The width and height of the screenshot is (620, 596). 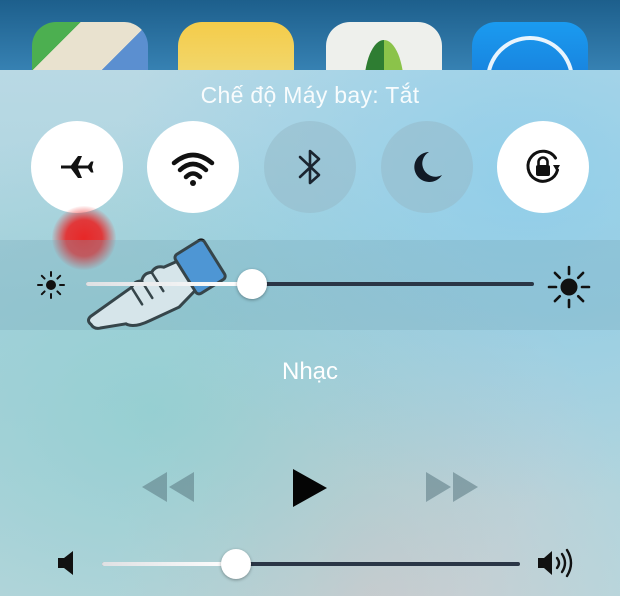 What do you see at coordinates (452, 487) in the screenshot?
I see `fast-forward-icon` at bounding box center [452, 487].